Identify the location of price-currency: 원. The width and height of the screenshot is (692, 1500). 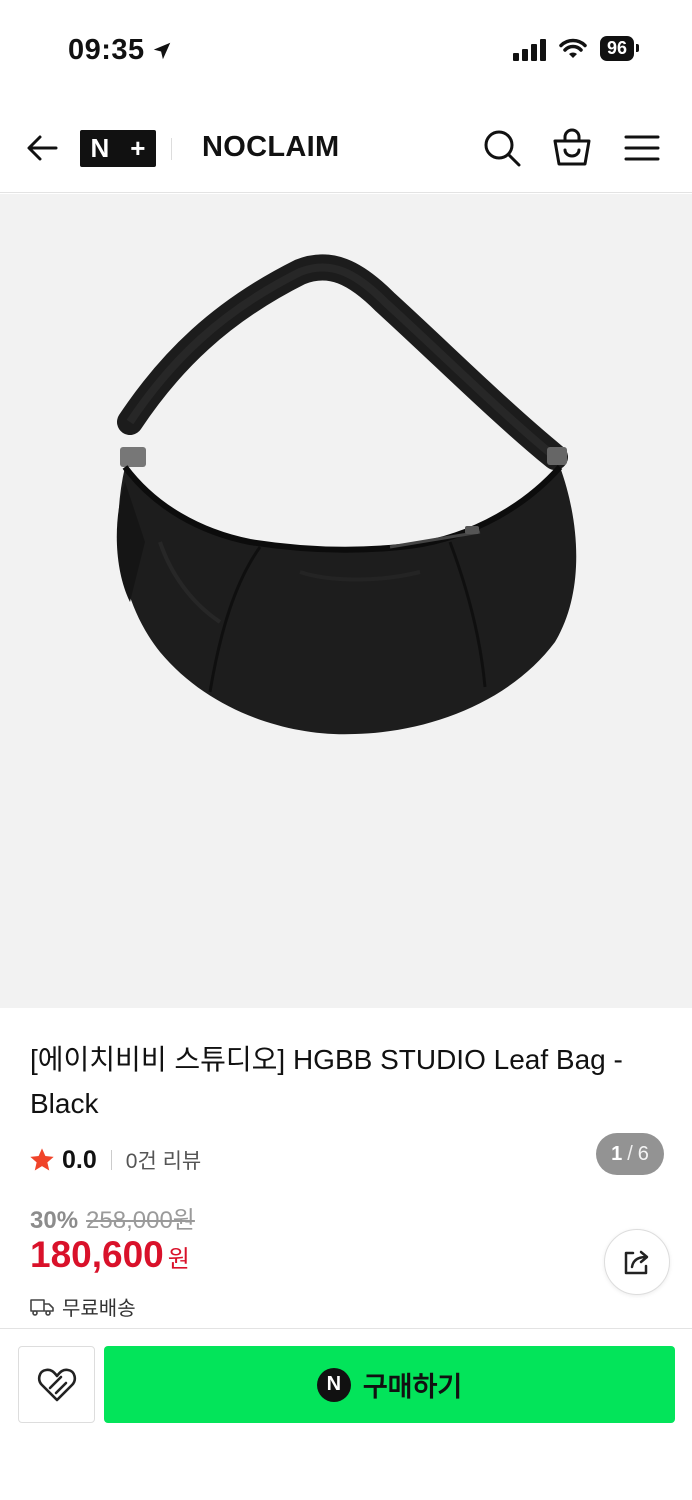
(178, 1259).